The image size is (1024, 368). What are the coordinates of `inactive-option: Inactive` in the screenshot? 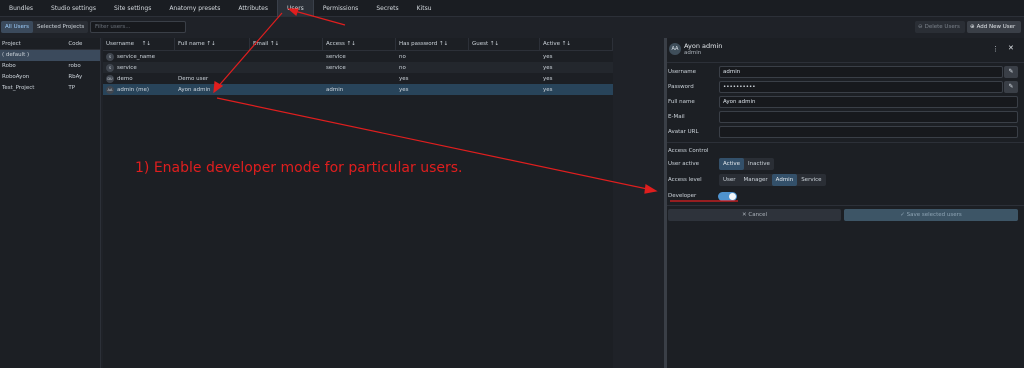 It's located at (759, 164).